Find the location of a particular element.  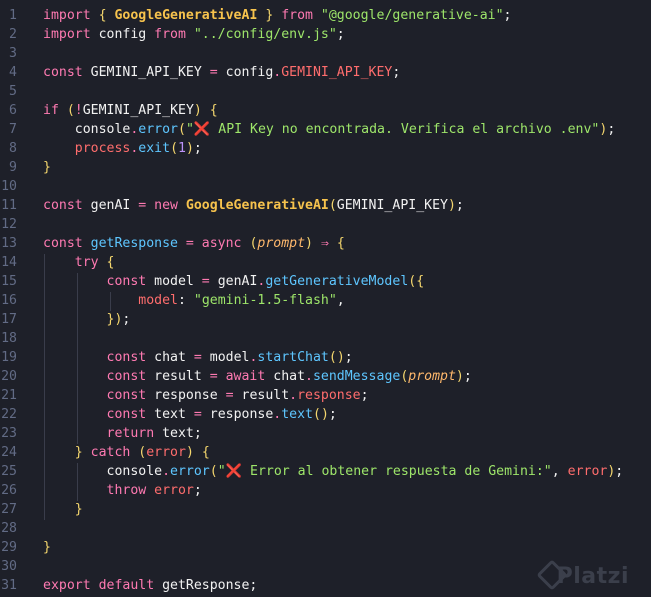

code-line: 23 return text; is located at coordinates (325, 433).